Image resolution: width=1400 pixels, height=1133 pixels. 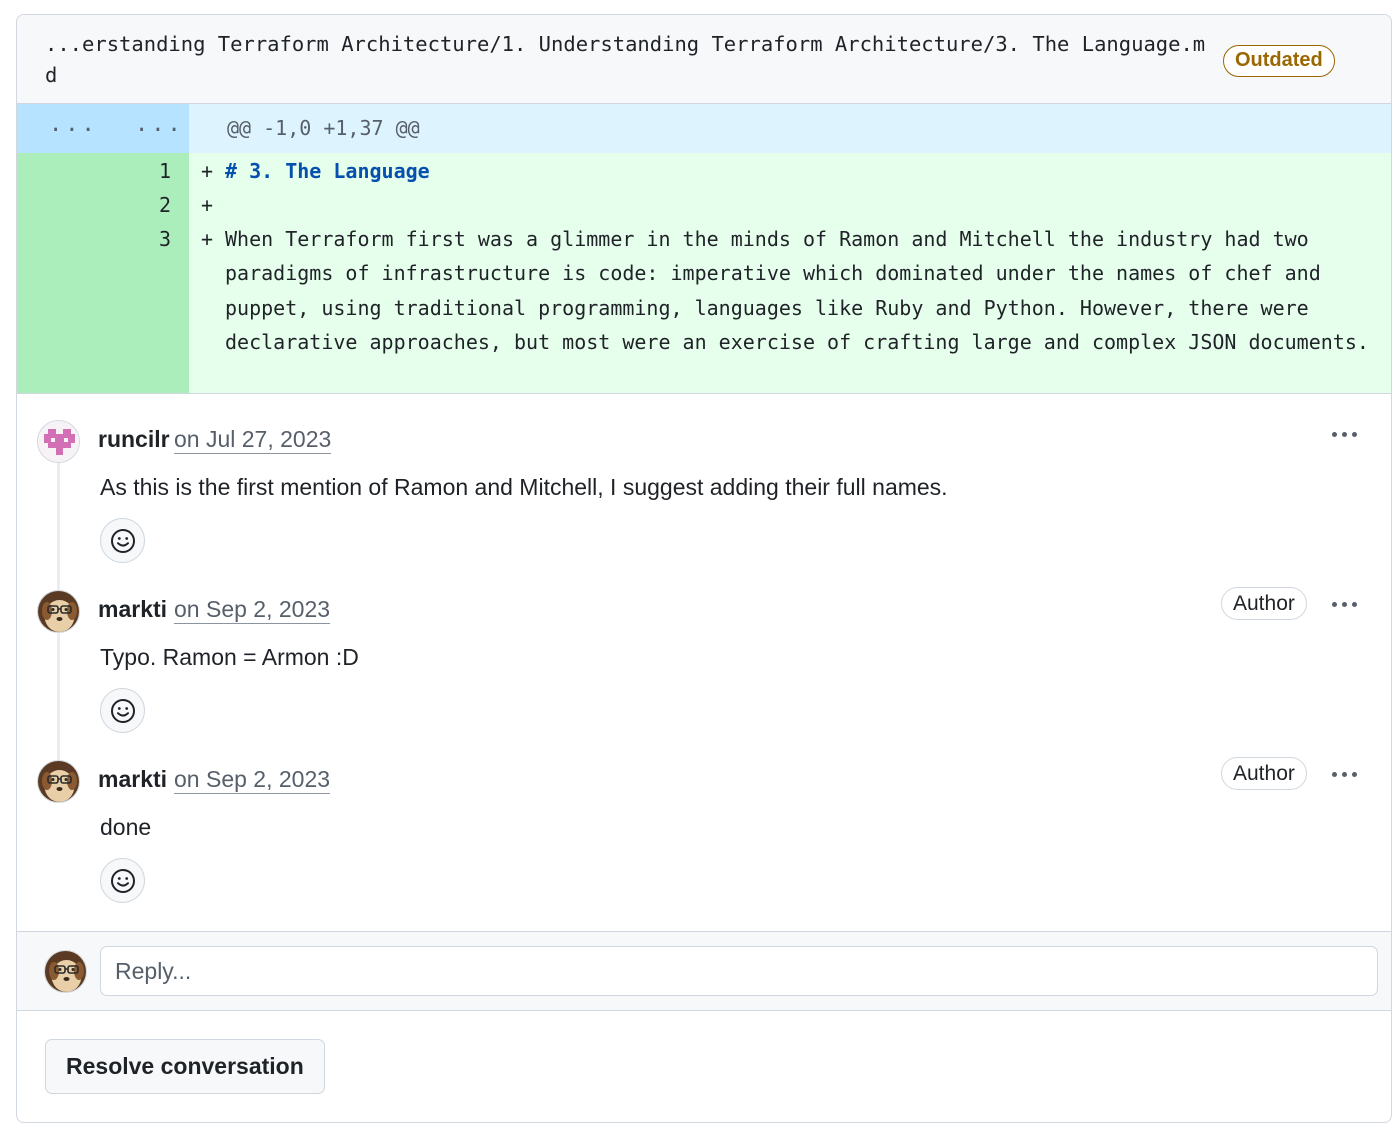 What do you see at coordinates (134, 439) in the screenshot?
I see `comment-author: runcilr` at bounding box center [134, 439].